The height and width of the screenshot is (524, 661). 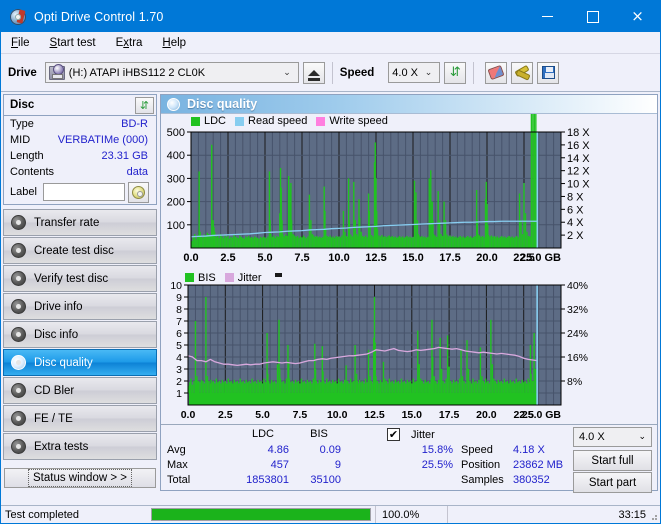 I want to click on menu-item-extra: Extra, so click(x=134, y=43).